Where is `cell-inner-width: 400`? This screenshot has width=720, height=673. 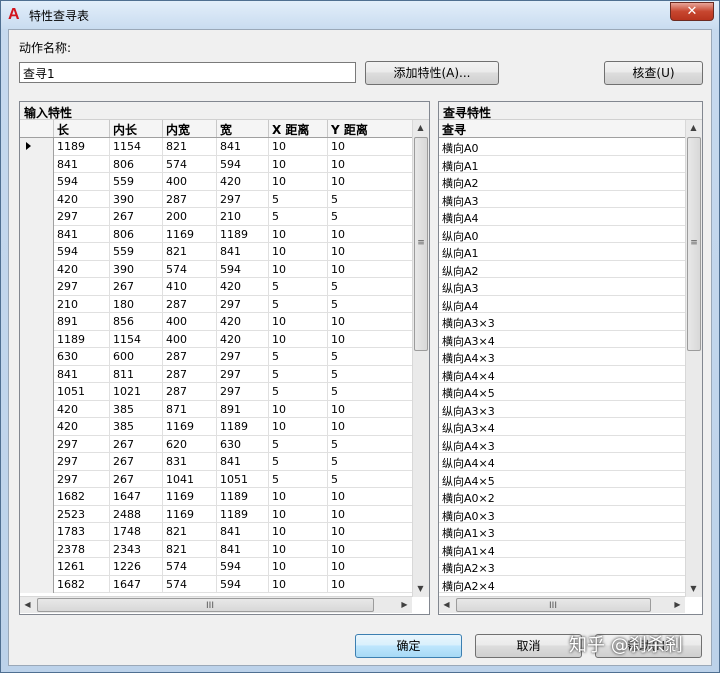
cell-inner-width: 400 is located at coordinates (190, 322).